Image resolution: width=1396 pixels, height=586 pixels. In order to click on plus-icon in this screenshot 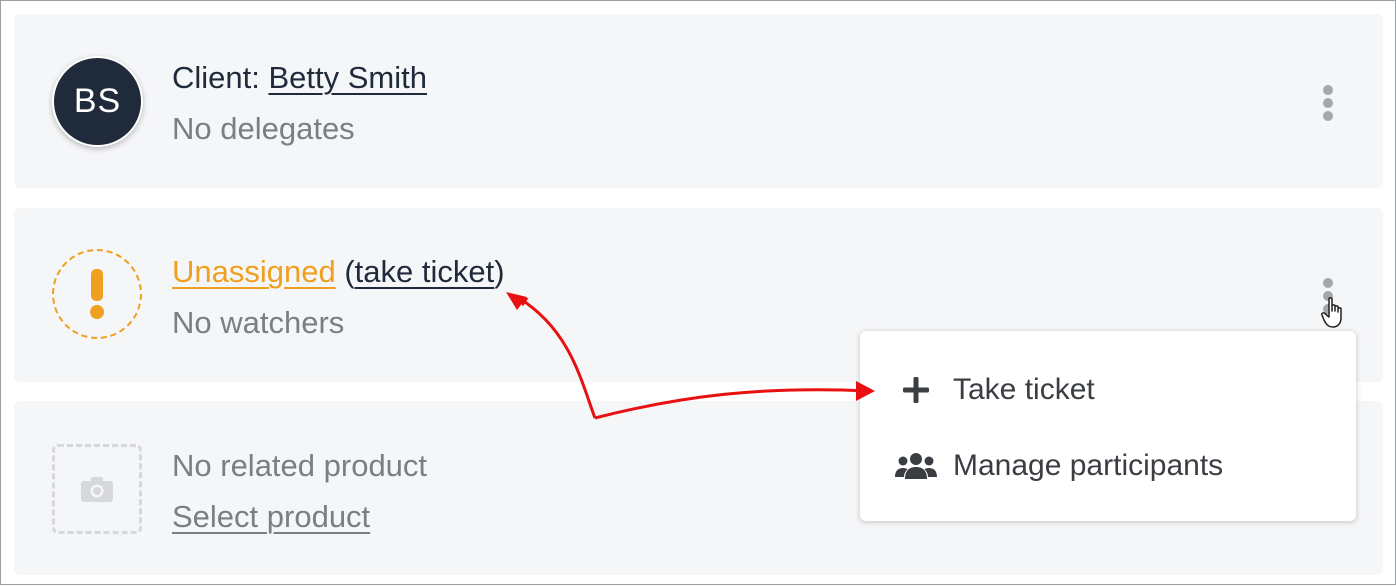, I will do `click(916, 390)`.